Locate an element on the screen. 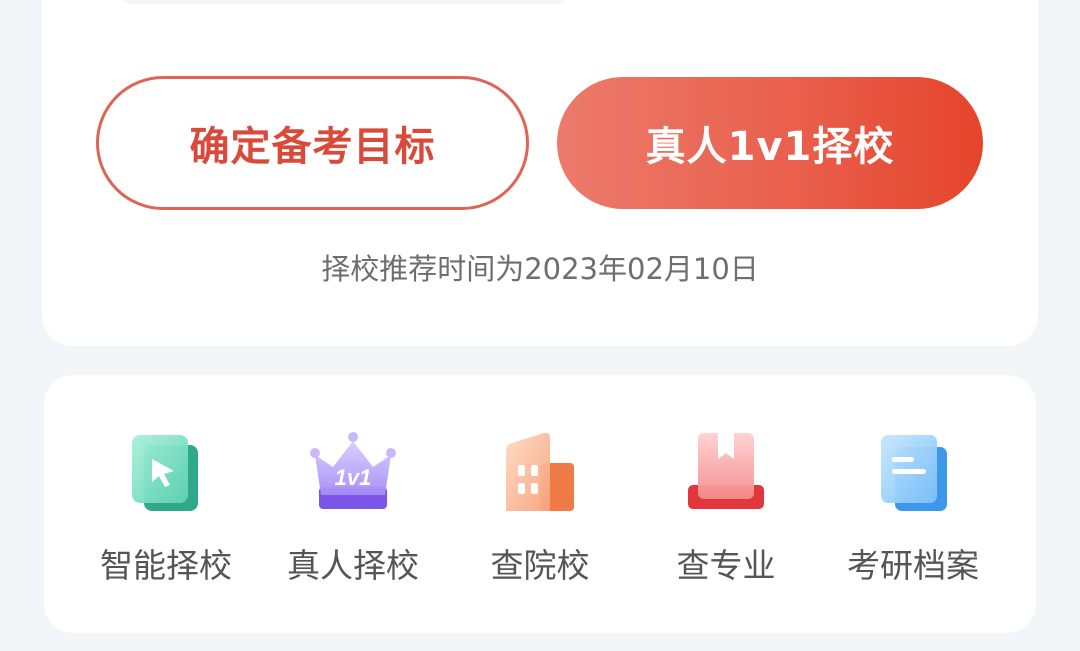 The image size is (1080, 651). tool-label: 查院校 is located at coordinates (540, 565).